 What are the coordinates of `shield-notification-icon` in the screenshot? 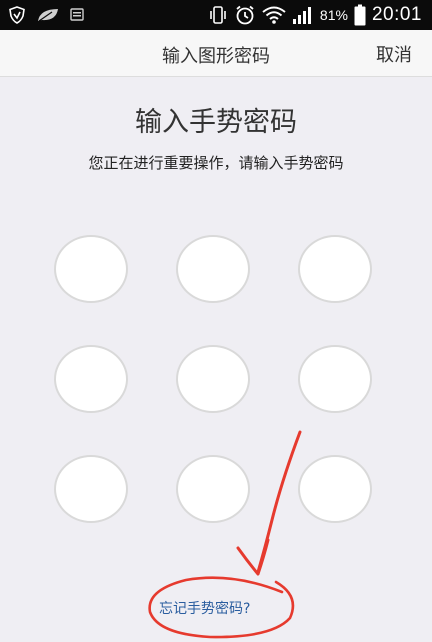 It's located at (17, 15).